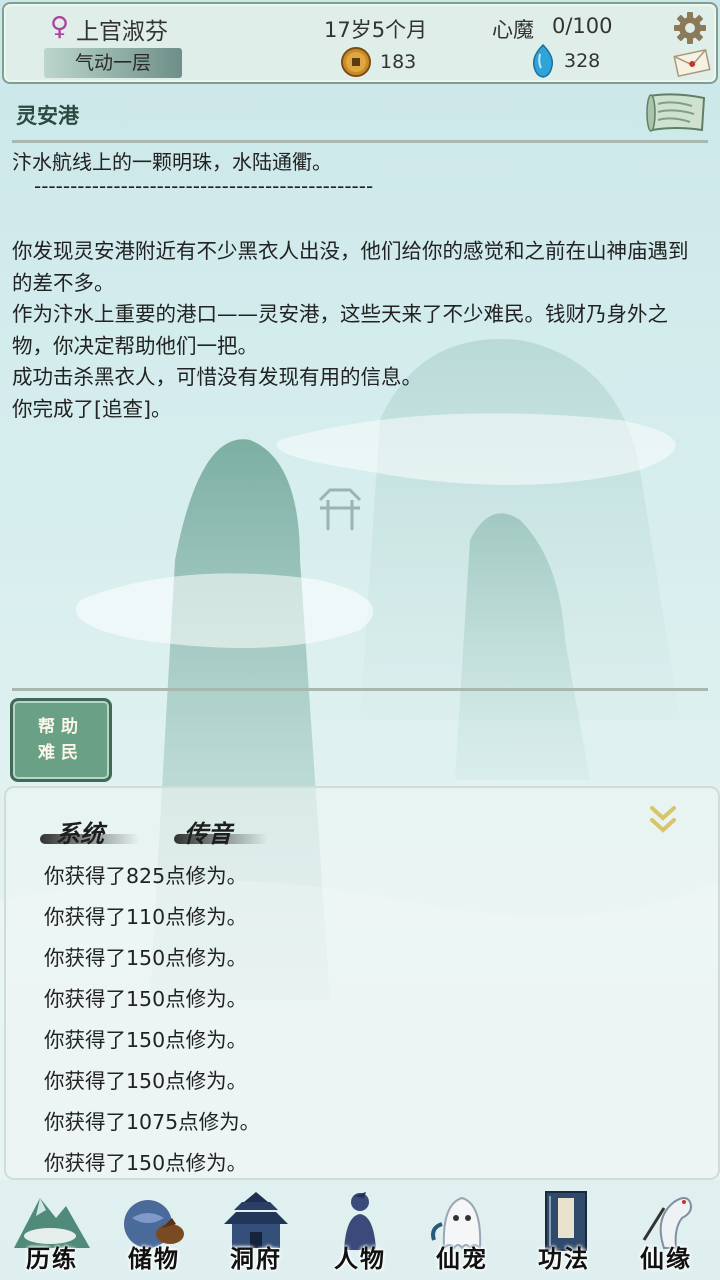 Image resolution: width=720 pixels, height=1280 pixels. I want to click on chevron-double-down-icon, so click(663, 819).